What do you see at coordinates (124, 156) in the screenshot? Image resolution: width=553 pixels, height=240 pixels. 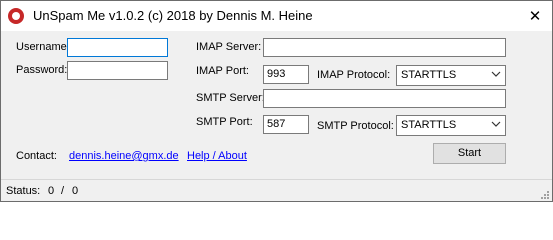 I see `email-link: dennis.heine@gmx.de` at bounding box center [124, 156].